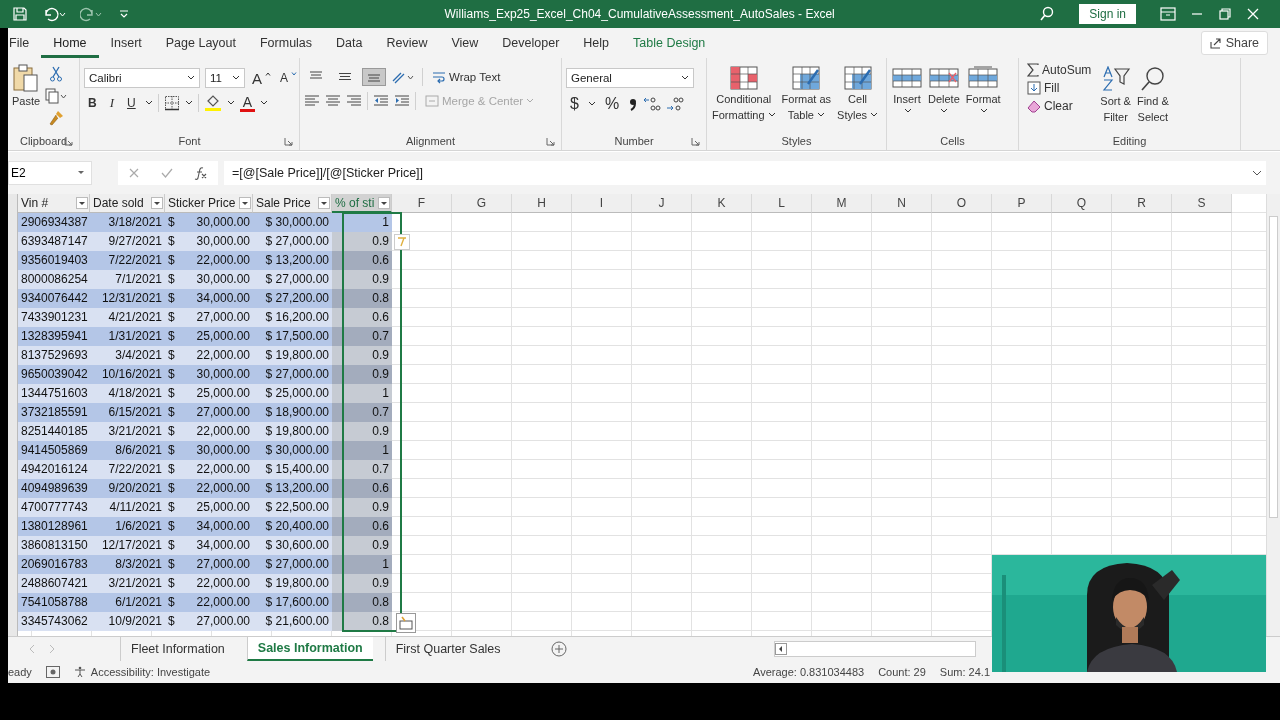 The width and height of the screenshot is (1280, 720). What do you see at coordinates (1225, 14) in the screenshot?
I see `restore-icon` at bounding box center [1225, 14].